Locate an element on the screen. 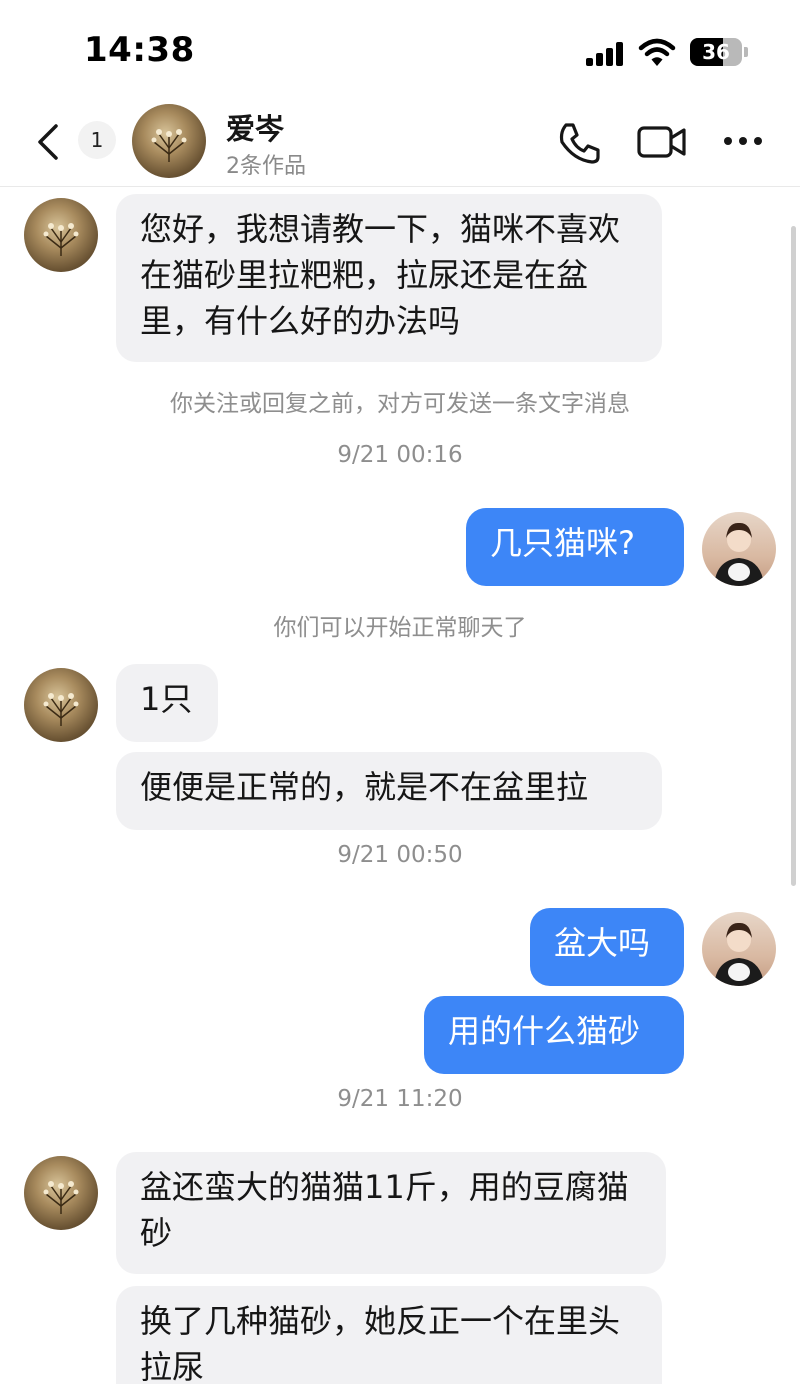 This screenshot has width=800, height=1384. message-bubble-outgoing: 用的什么猫砂 is located at coordinates (554, 1035).